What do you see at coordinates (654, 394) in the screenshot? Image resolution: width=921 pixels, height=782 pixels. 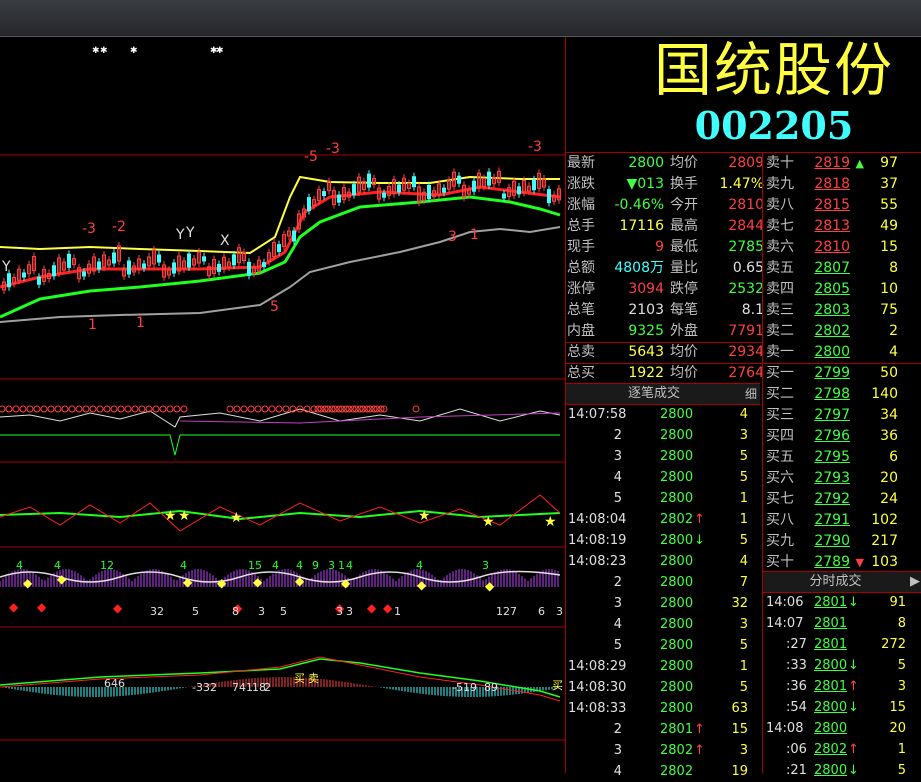 I see `tick-header: 逐笔成交` at bounding box center [654, 394].